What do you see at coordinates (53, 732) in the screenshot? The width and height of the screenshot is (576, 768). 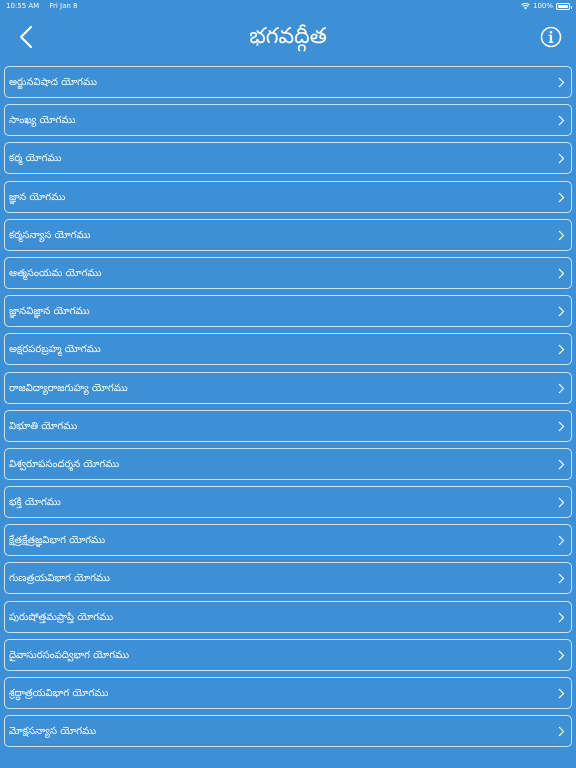 I see `chapter-label: మోక్షసన్యాస యోగము` at bounding box center [53, 732].